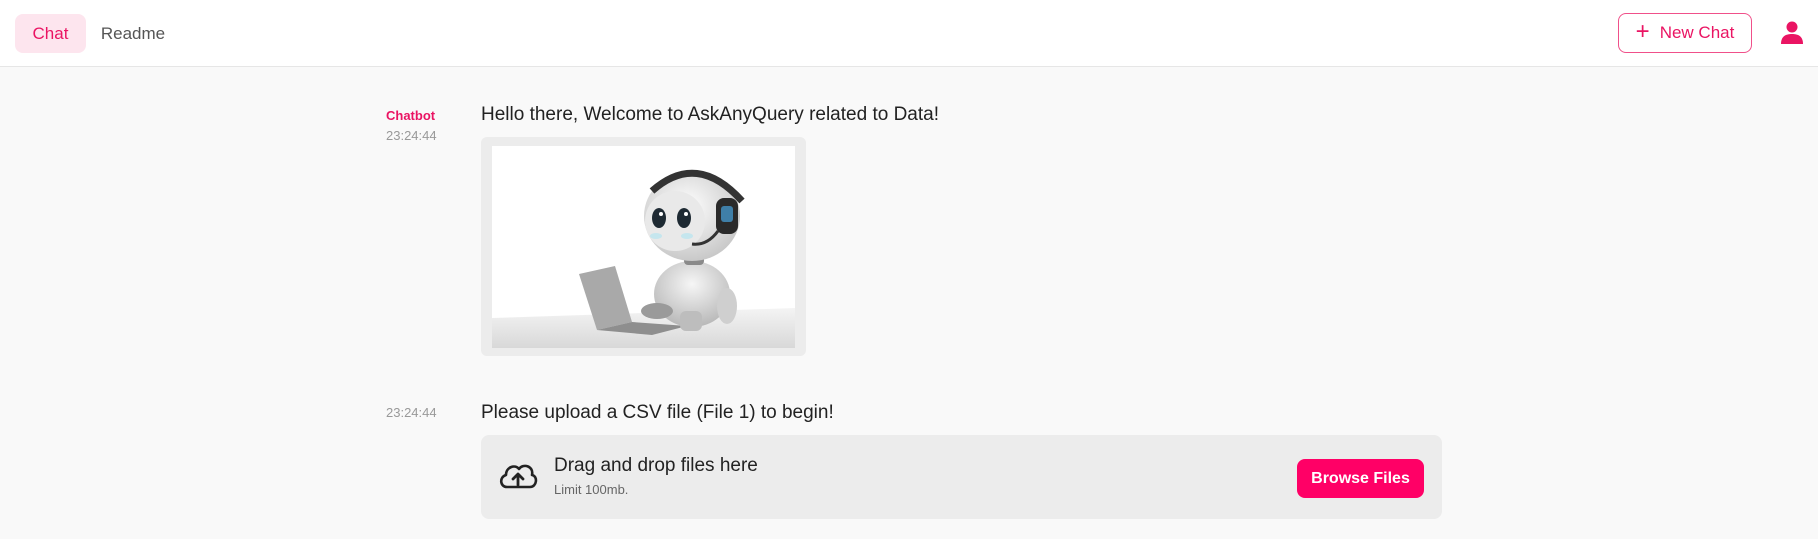 Image resolution: width=1818 pixels, height=539 pixels. What do you see at coordinates (909, 33) in the screenshot?
I see `top-bar: Chat Readme + New Chat` at bounding box center [909, 33].